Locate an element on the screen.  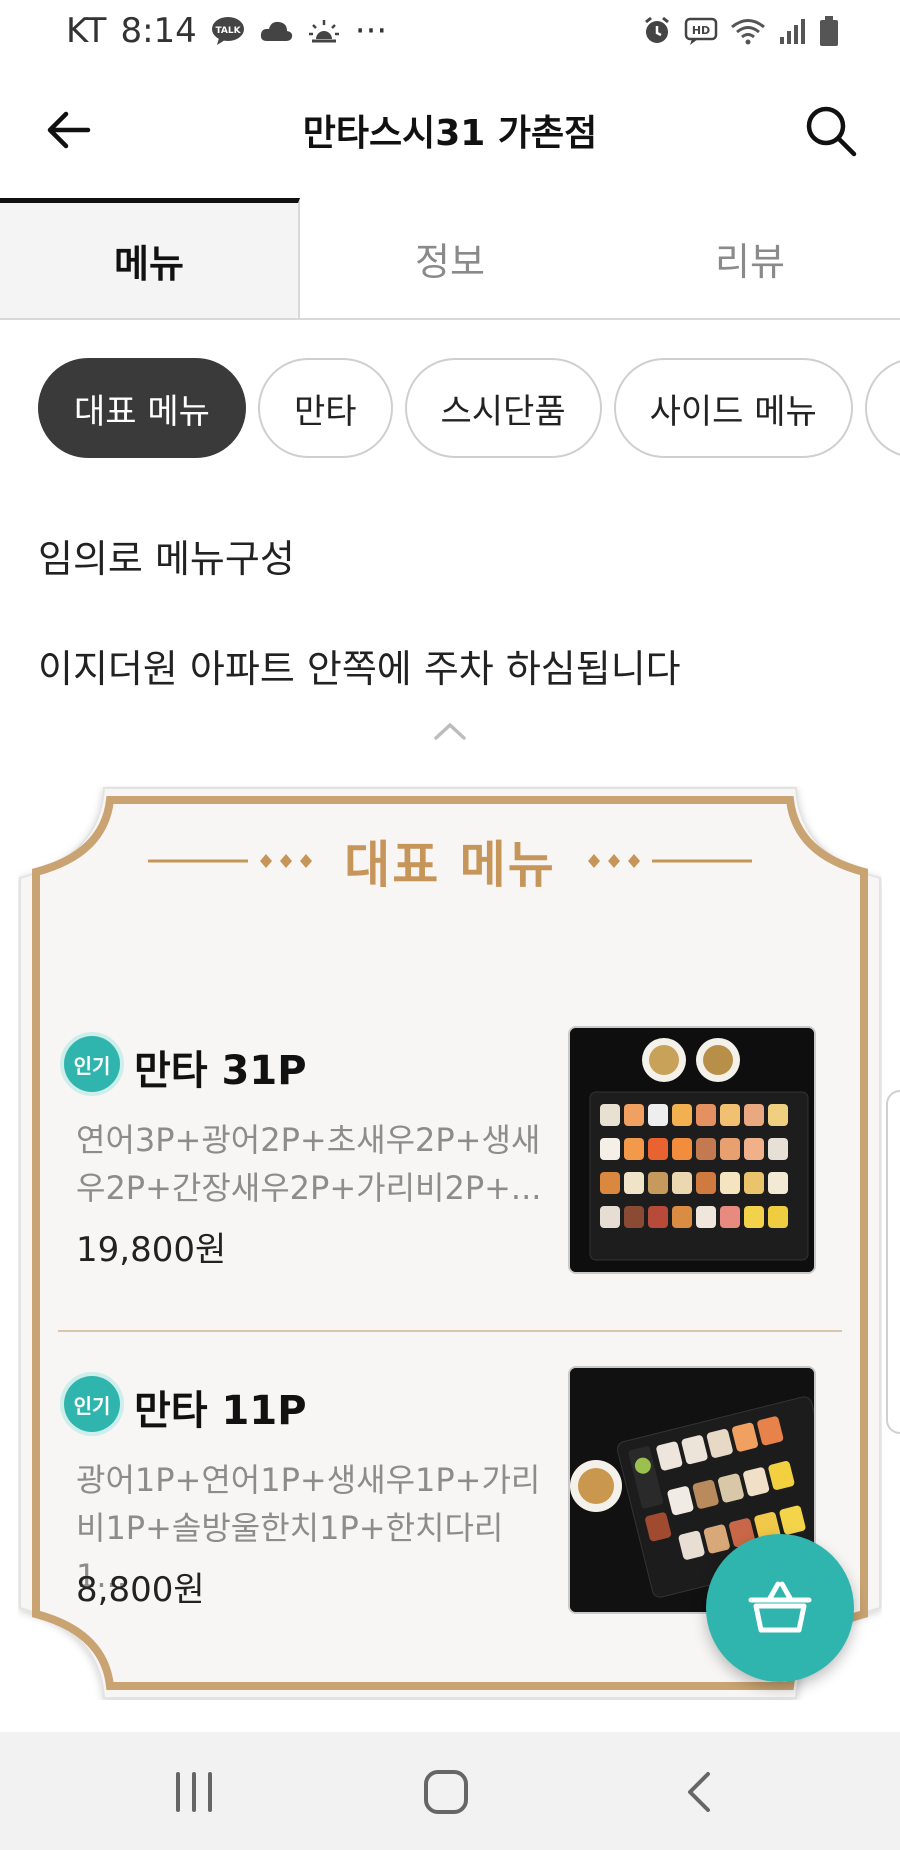
wifi-icon is located at coordinates (748, 32).